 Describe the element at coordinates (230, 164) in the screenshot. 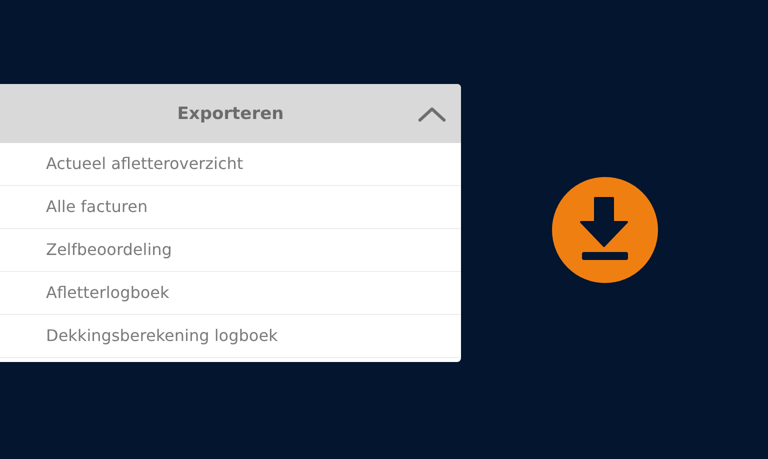

I see `menu-item: Actueel afletteroverzicht` at that location.